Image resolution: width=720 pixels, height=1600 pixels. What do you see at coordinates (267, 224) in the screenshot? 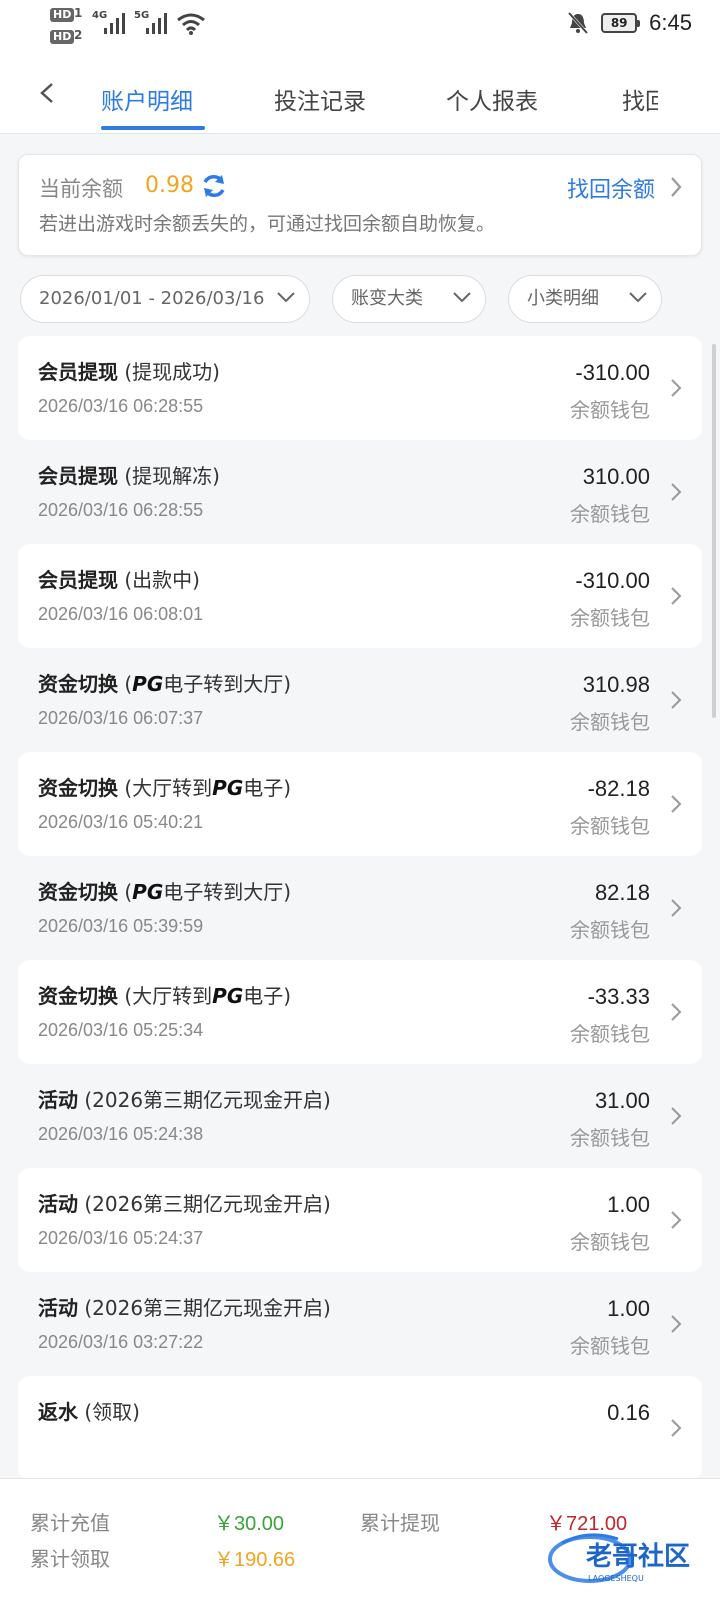
I see `balance-hint: 若进出游戏时余额丢失的，可通过找回余额自助恢复。` at bounding box center [267, 224].